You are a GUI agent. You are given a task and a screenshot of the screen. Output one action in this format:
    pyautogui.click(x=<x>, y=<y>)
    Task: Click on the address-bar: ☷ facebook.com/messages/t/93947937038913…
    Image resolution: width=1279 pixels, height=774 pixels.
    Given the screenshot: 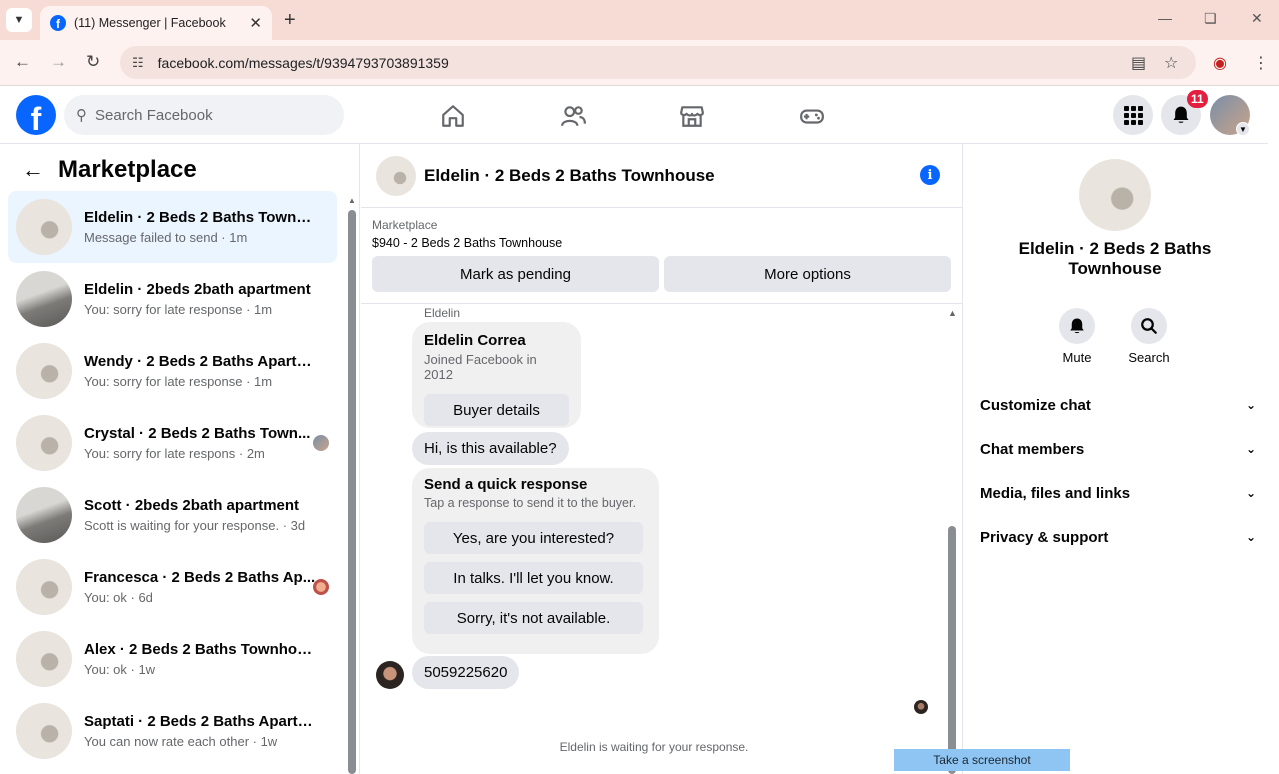 What is the action you would take?
    pyautogui.click(x=658, y=62)
    